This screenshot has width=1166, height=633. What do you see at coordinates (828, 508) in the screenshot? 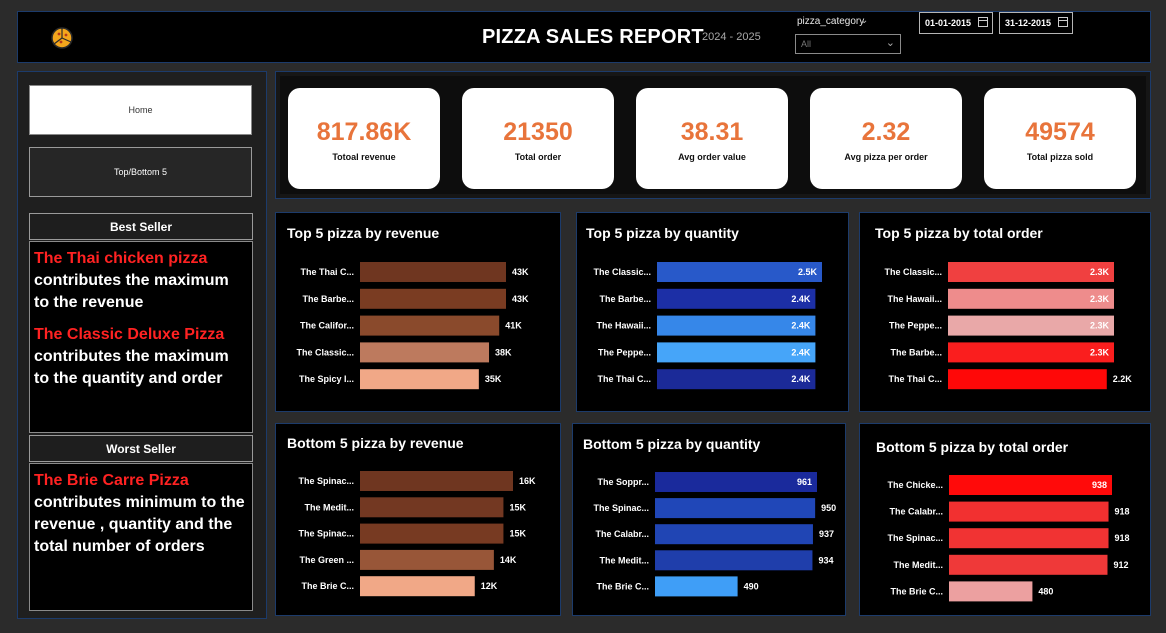
I see `data-label: 950` at bounding box center [828, 508].